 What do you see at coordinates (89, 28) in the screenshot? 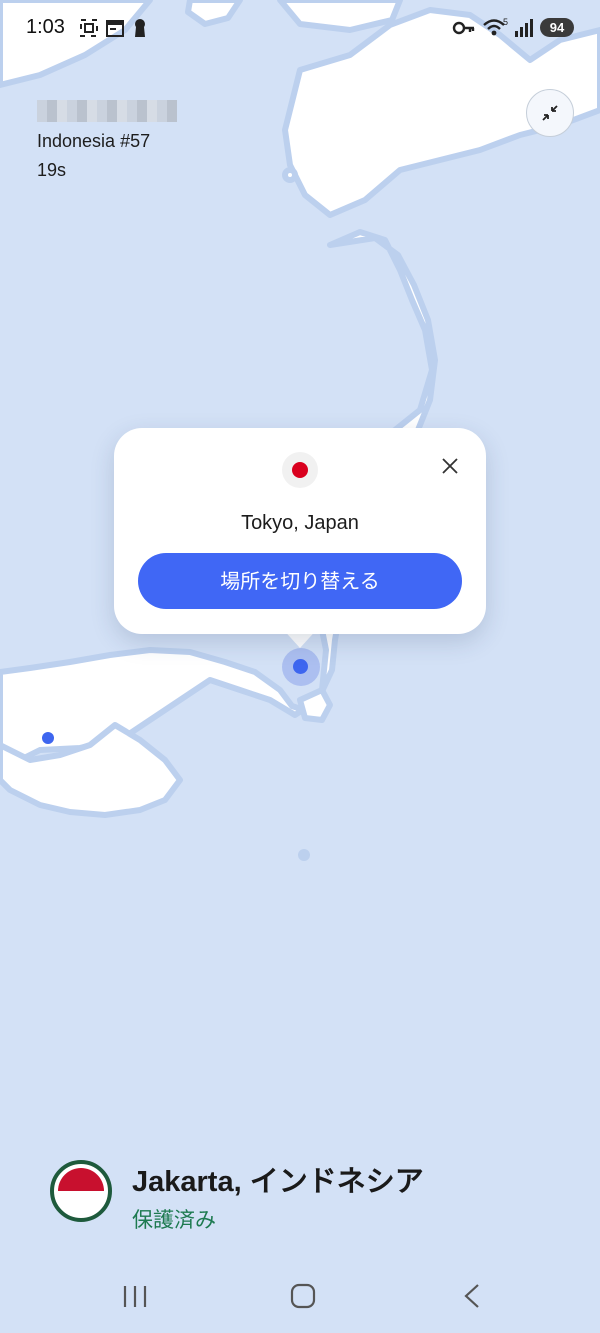
I see `screenshot-icon` at bounding box center [89, 28].